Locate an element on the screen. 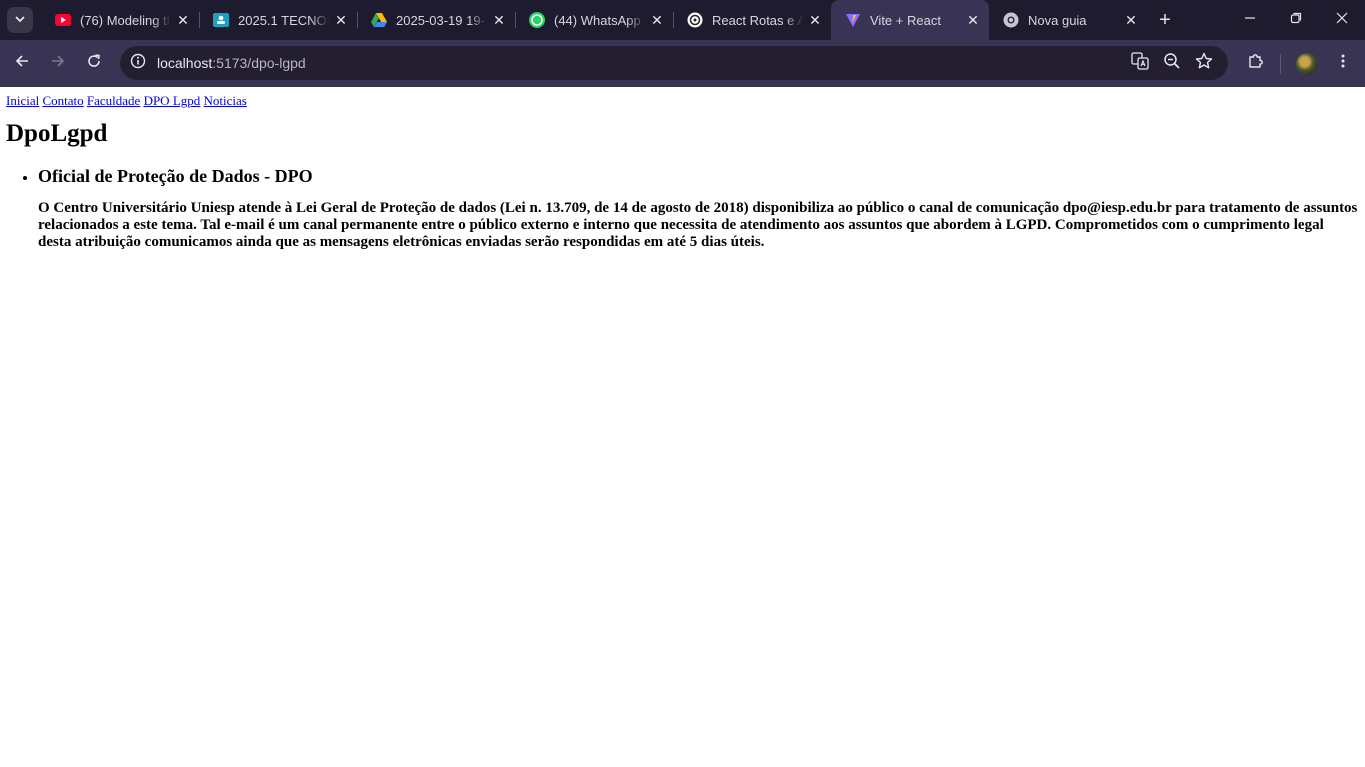 The width and height of the screenshot is (1365, 767). forward-button is located at coordinates (58, 64).